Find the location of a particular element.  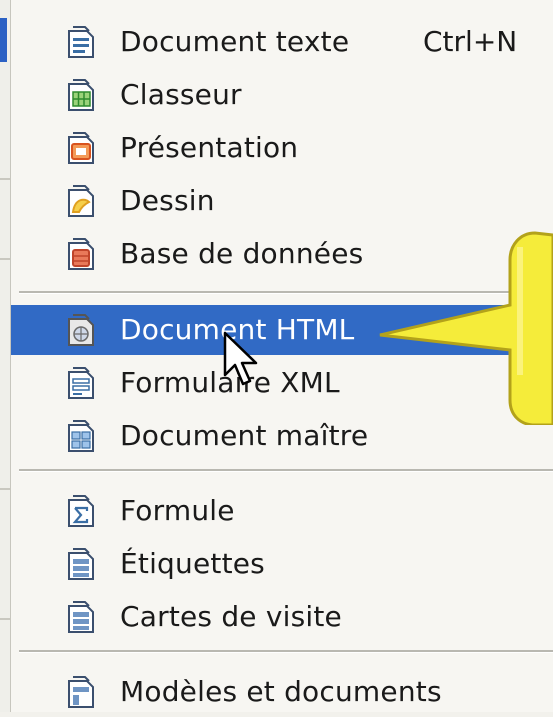

formula-icon is located at coordinates (81, 511).